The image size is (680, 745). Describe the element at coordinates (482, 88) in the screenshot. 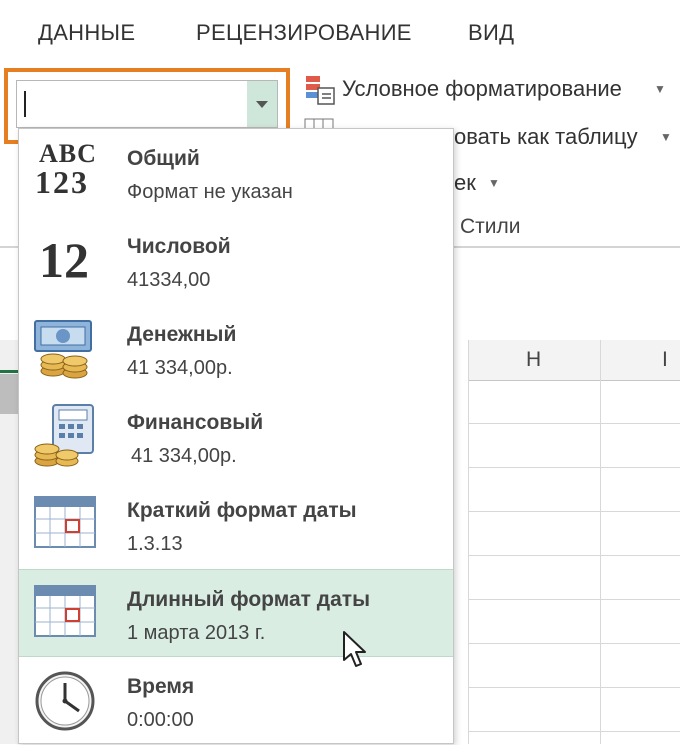

I see `conditional-formatting-label: Условное форматирование` at that location.